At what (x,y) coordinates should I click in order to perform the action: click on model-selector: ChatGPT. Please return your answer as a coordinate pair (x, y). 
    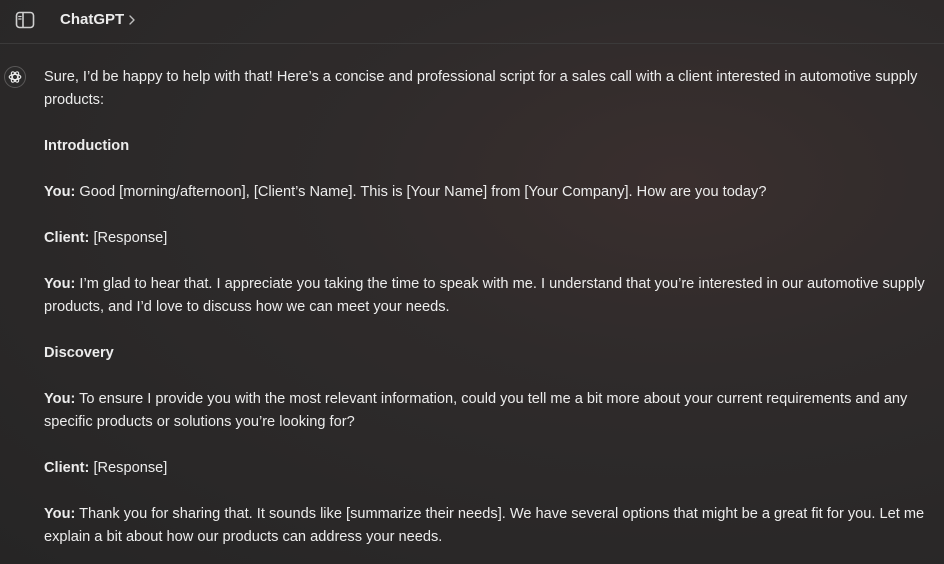
    Looking at the image, I should click on (98, 19).